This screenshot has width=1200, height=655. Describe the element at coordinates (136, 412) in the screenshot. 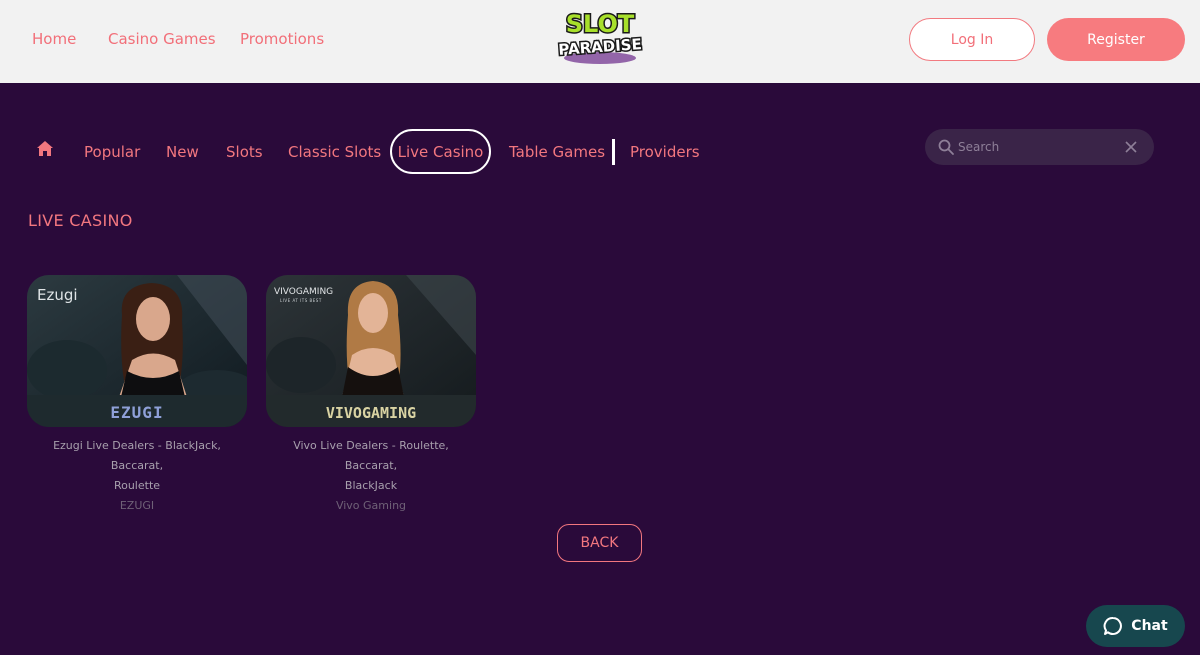

I see `card-banner: EZUGI` at that location.